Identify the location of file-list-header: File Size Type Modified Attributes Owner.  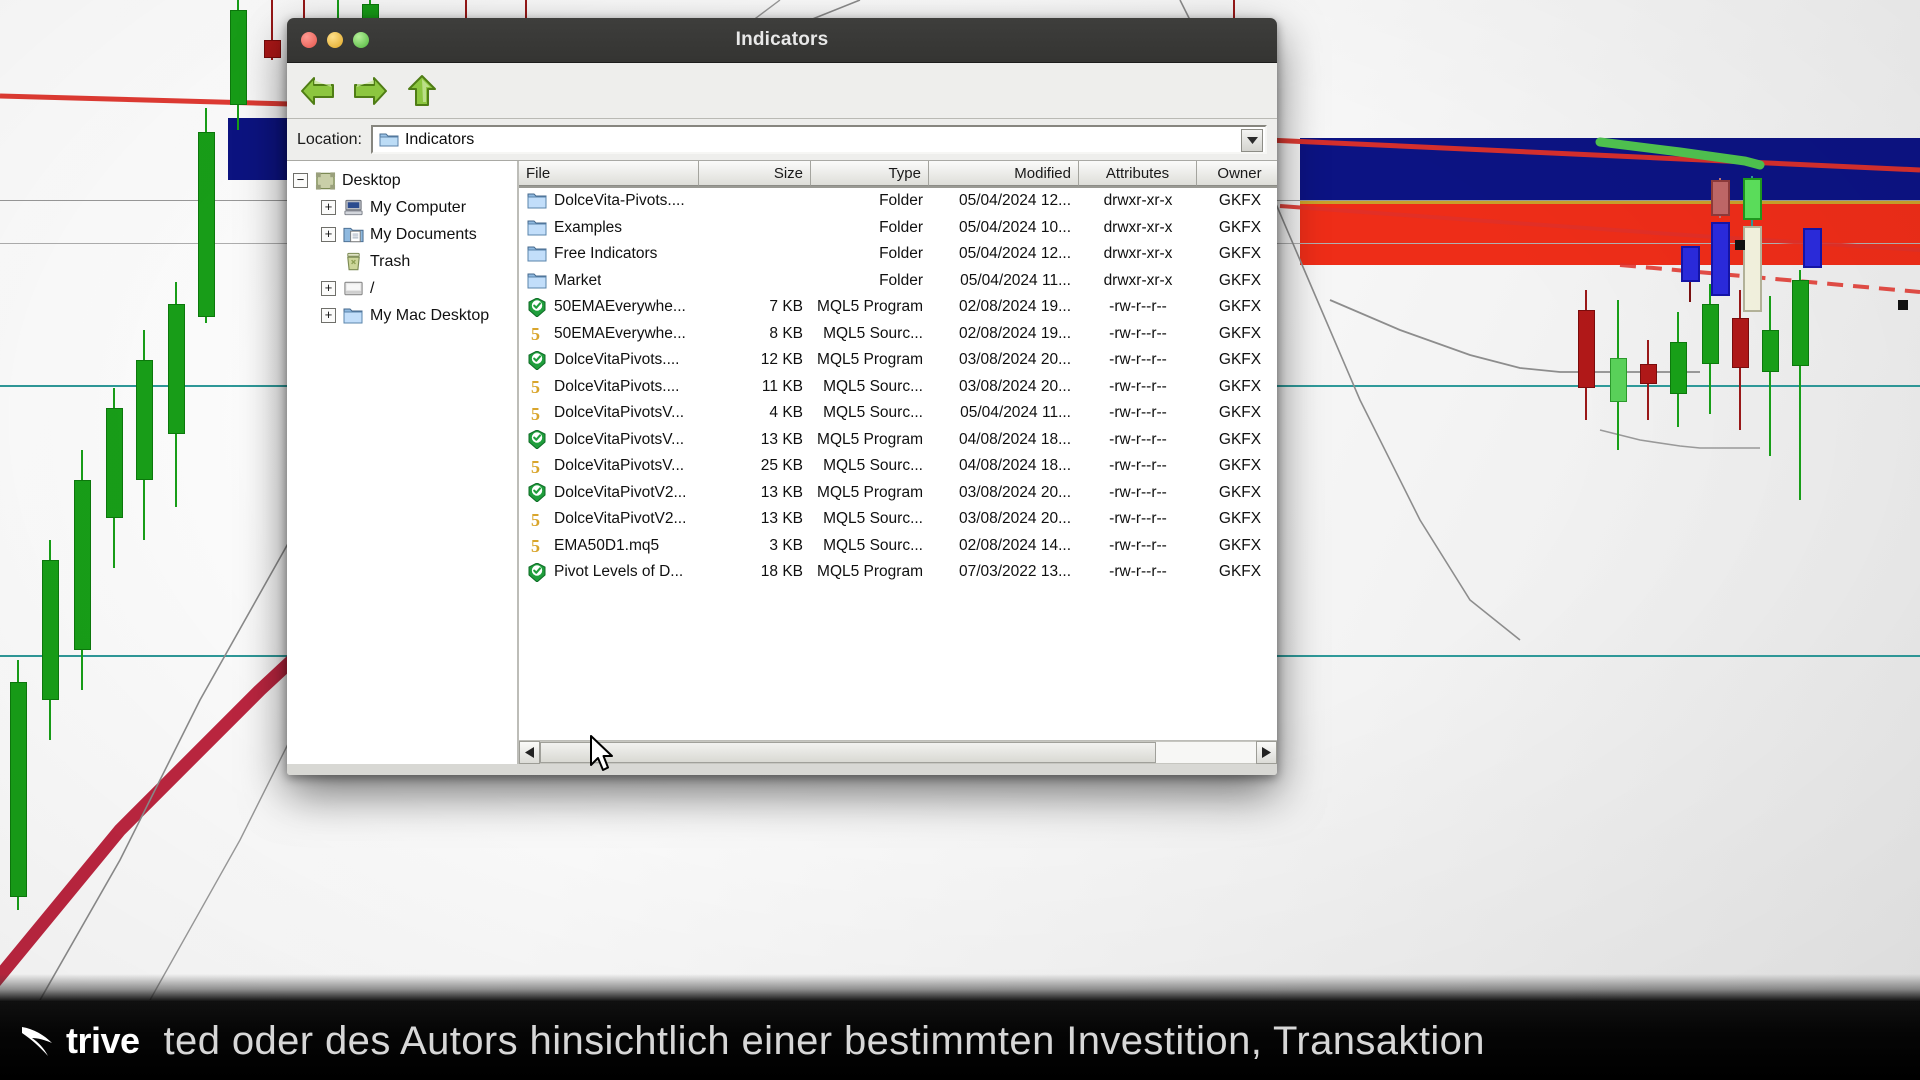
(898, 174).